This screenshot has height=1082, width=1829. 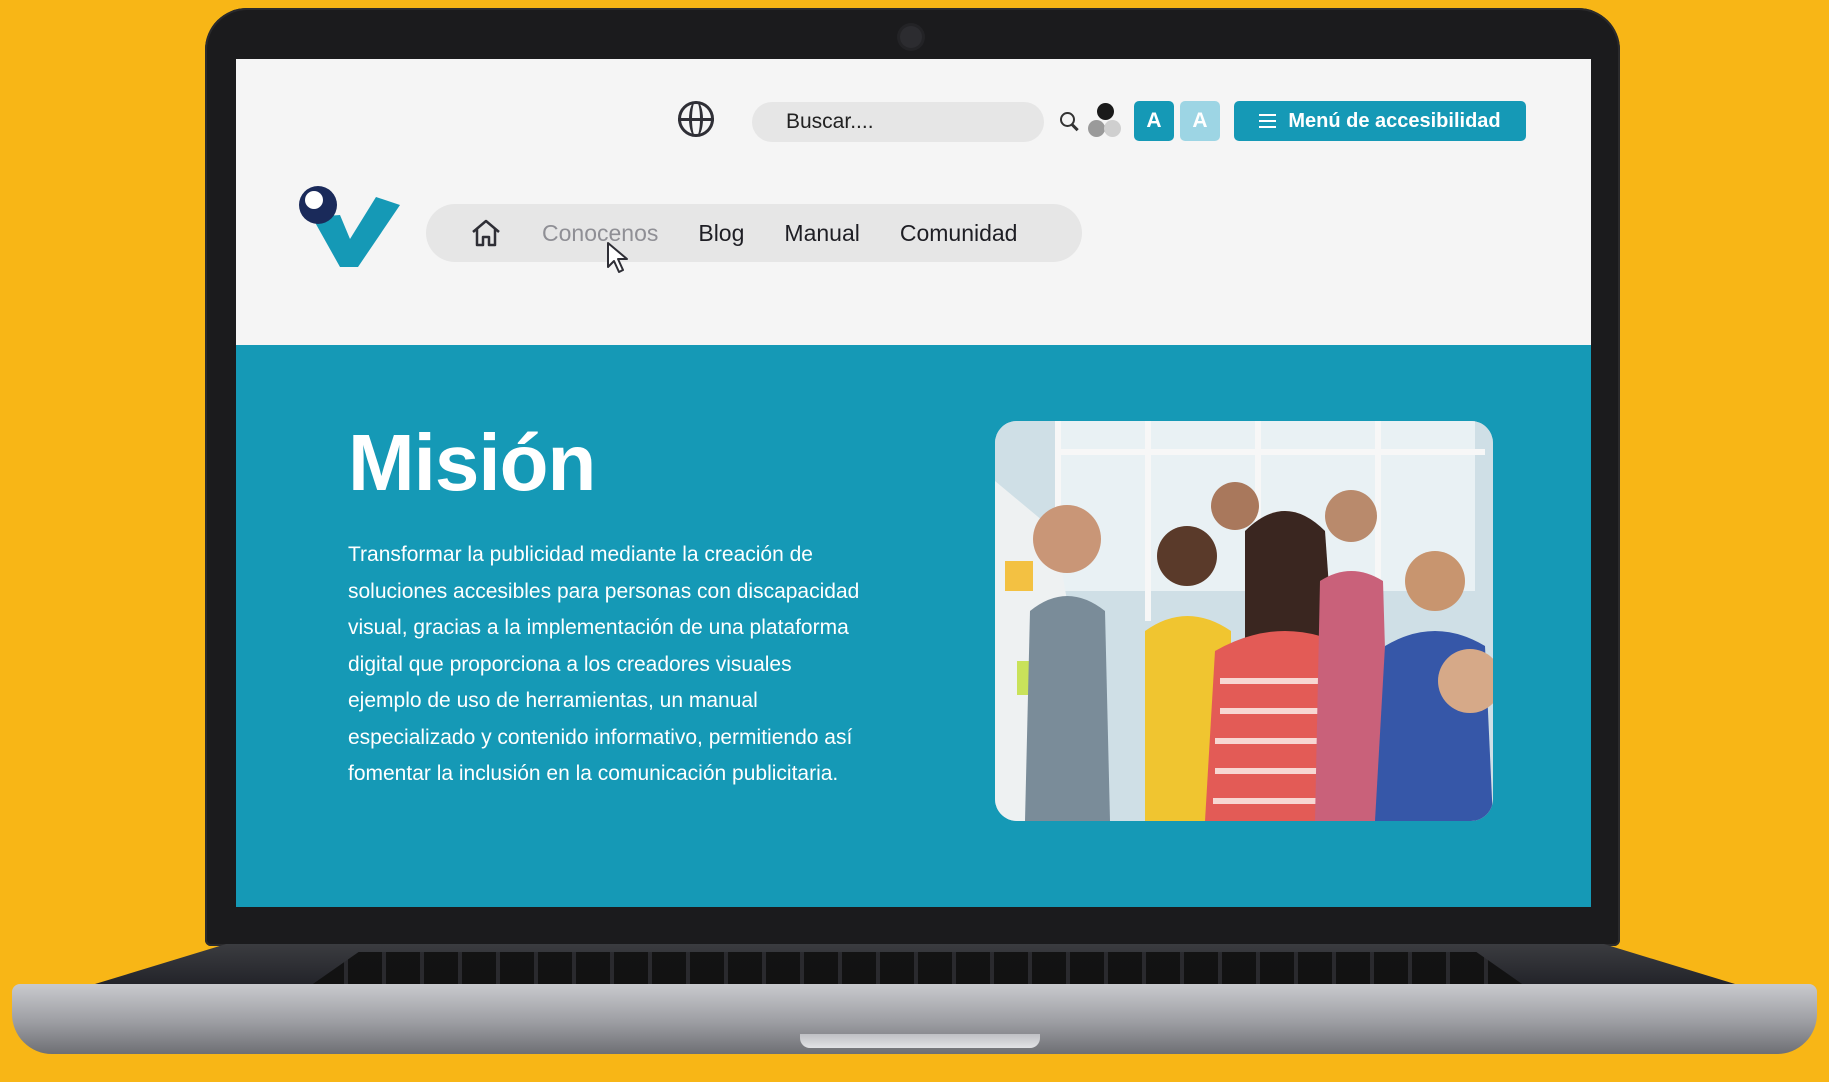 I want to click on home-icon, so click(x=486, y=233).